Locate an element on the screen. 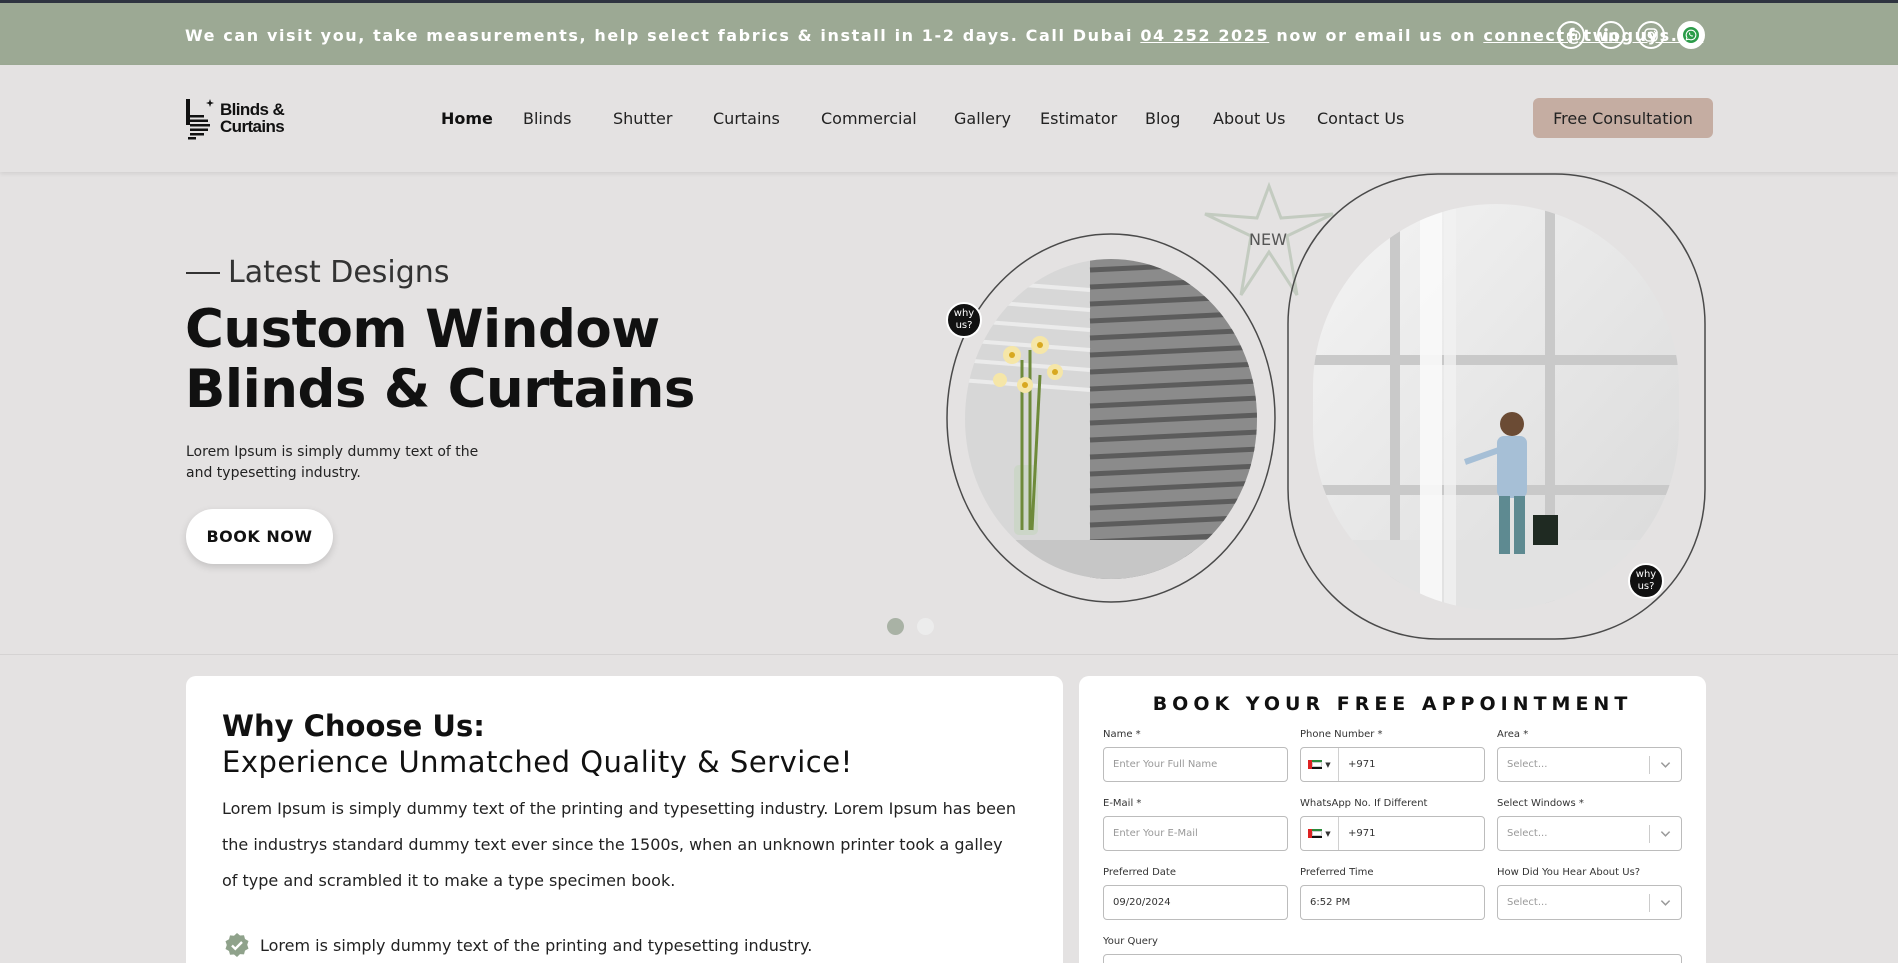 The image size is (1898, 963). time-field: Preferred Time 6:52 PM is located at coordinates (1392, 893).